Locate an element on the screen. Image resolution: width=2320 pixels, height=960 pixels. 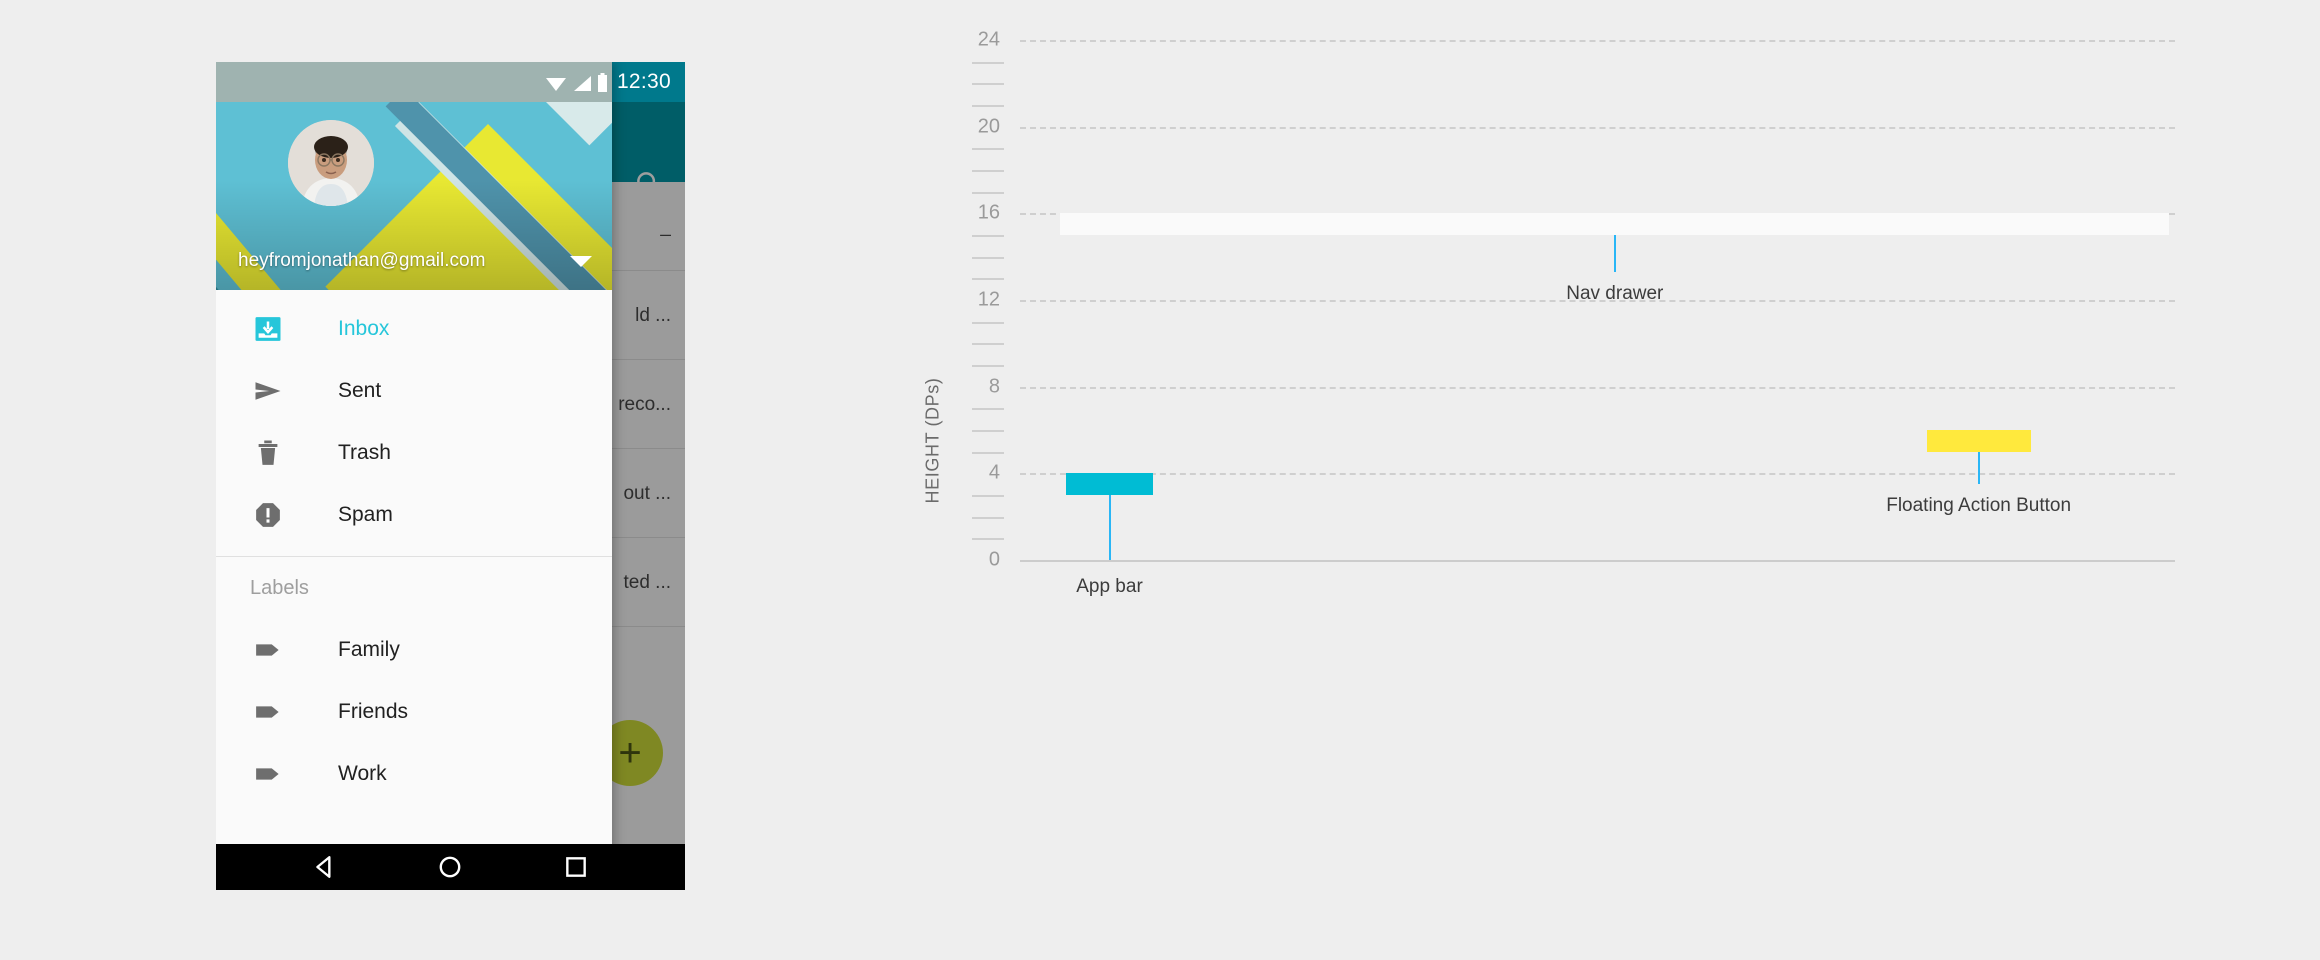
chevron-down-icon is located at coordinates (581, 261).